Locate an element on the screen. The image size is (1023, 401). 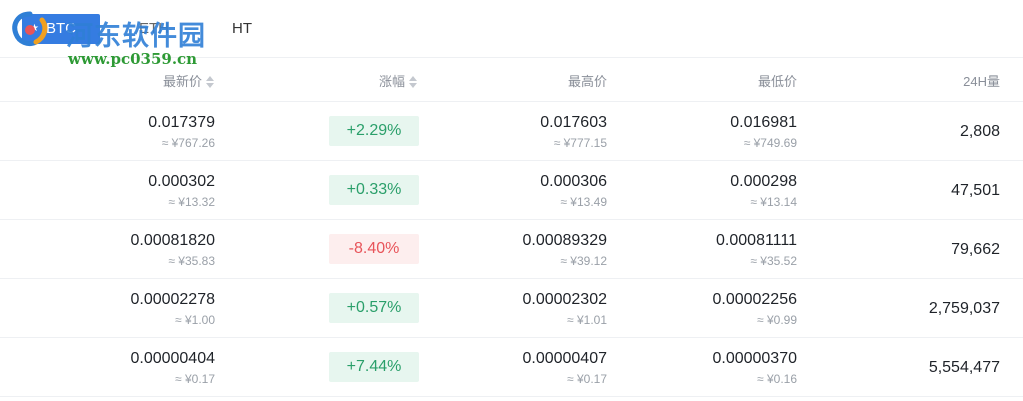
low-cell: 0.00081111 ≈ ¥35.52 is located at coordinates (697, 249).